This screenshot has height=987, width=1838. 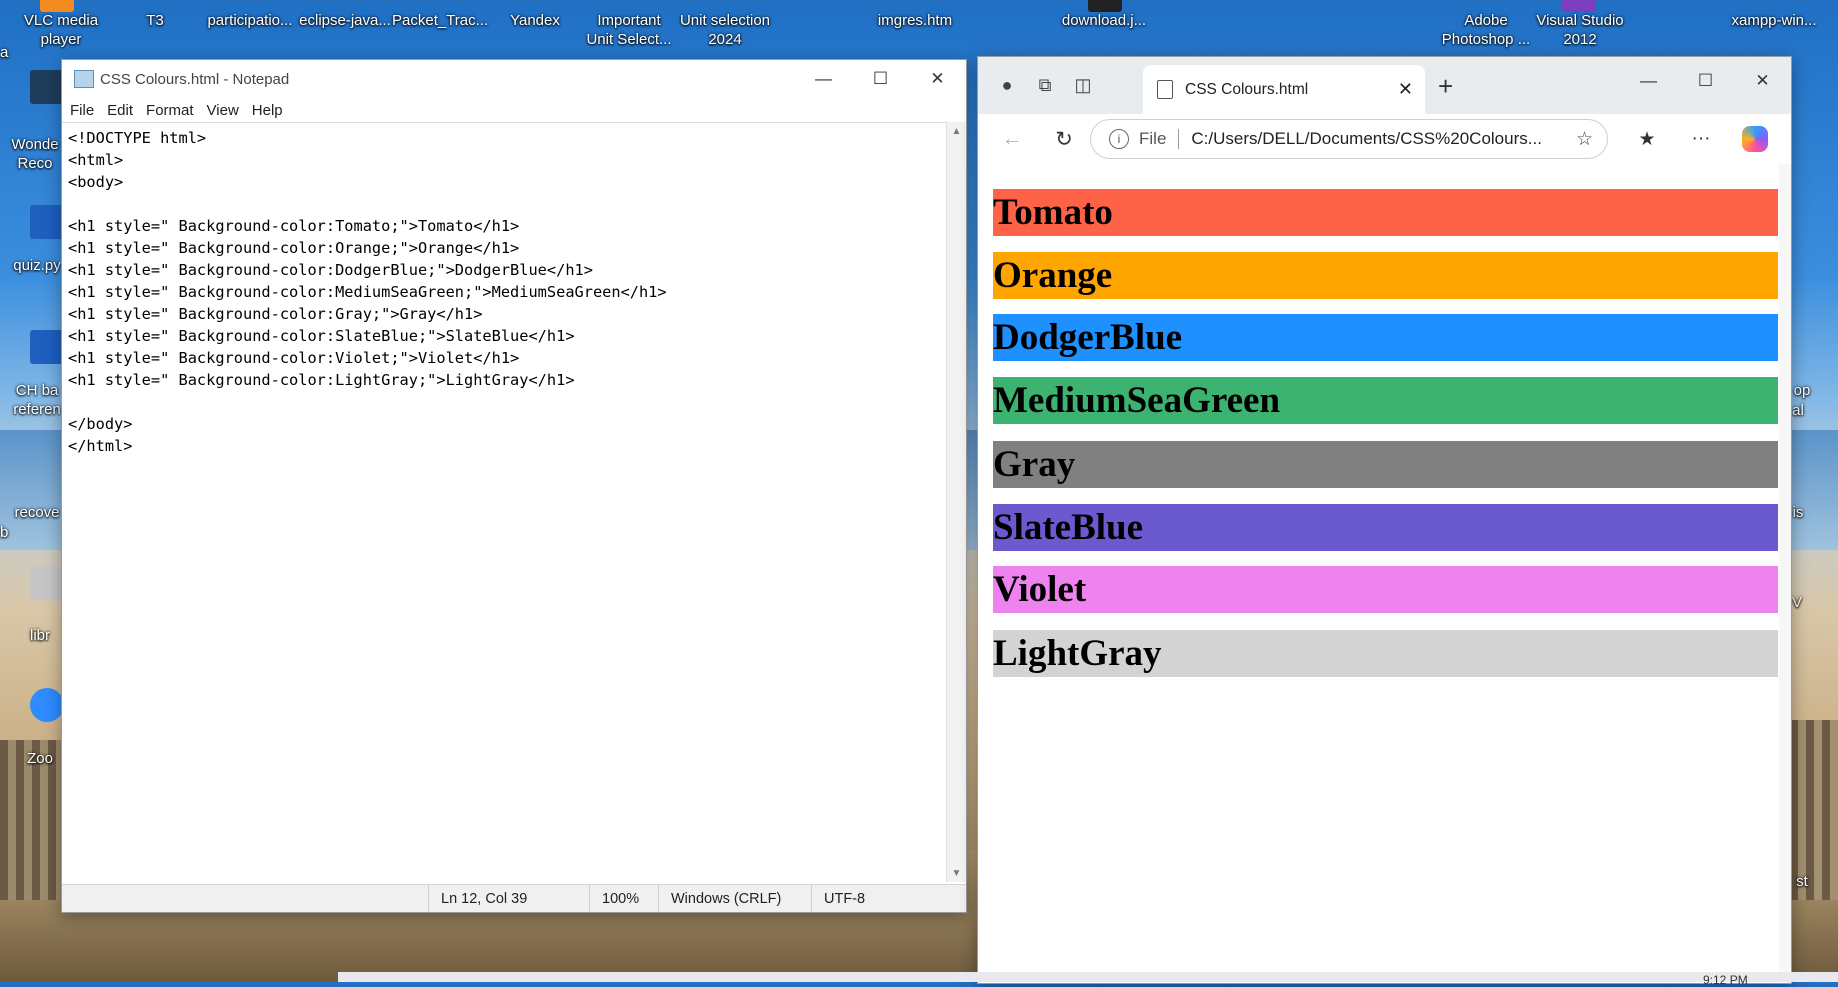 I want to click on address-separator, so click(x=1179, y=139).